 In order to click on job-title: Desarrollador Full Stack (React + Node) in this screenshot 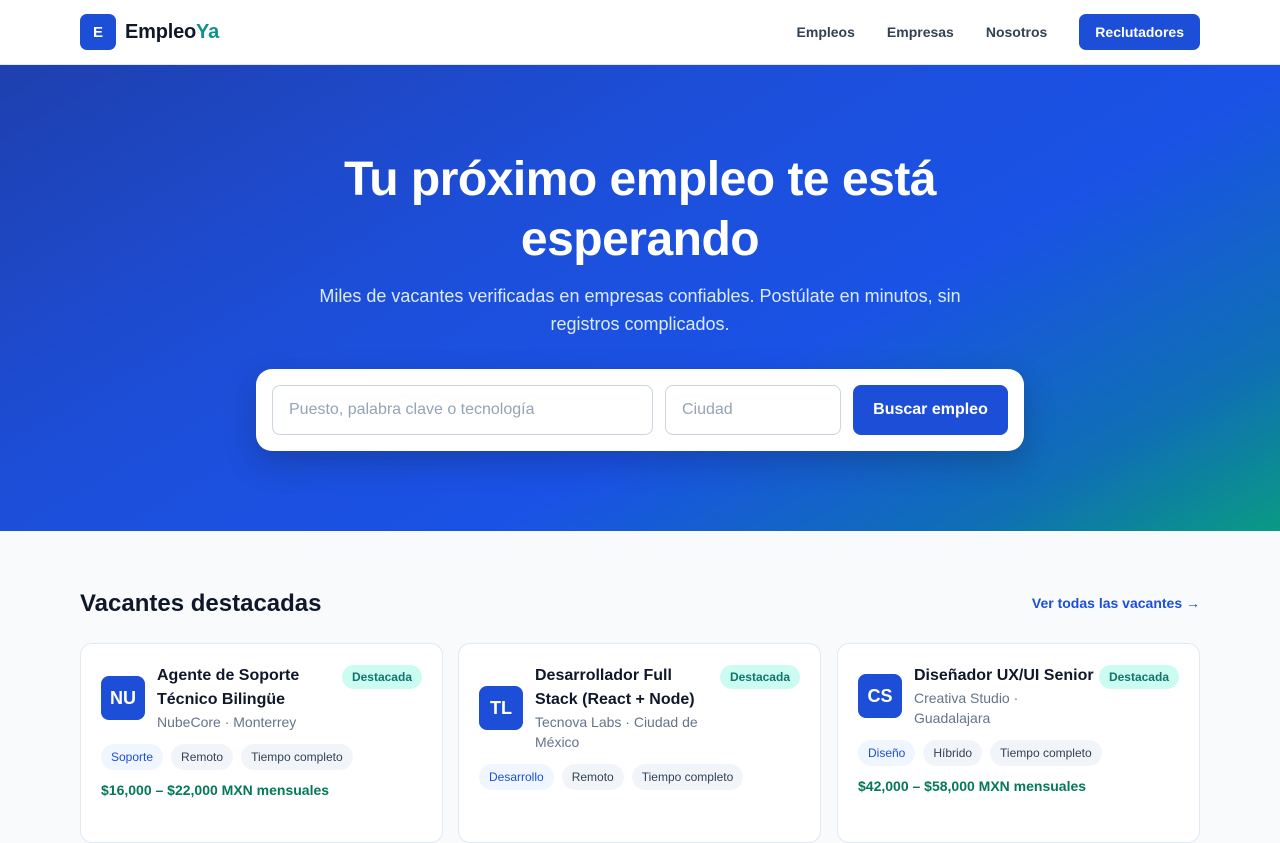, I will do `click(615, 688)`.